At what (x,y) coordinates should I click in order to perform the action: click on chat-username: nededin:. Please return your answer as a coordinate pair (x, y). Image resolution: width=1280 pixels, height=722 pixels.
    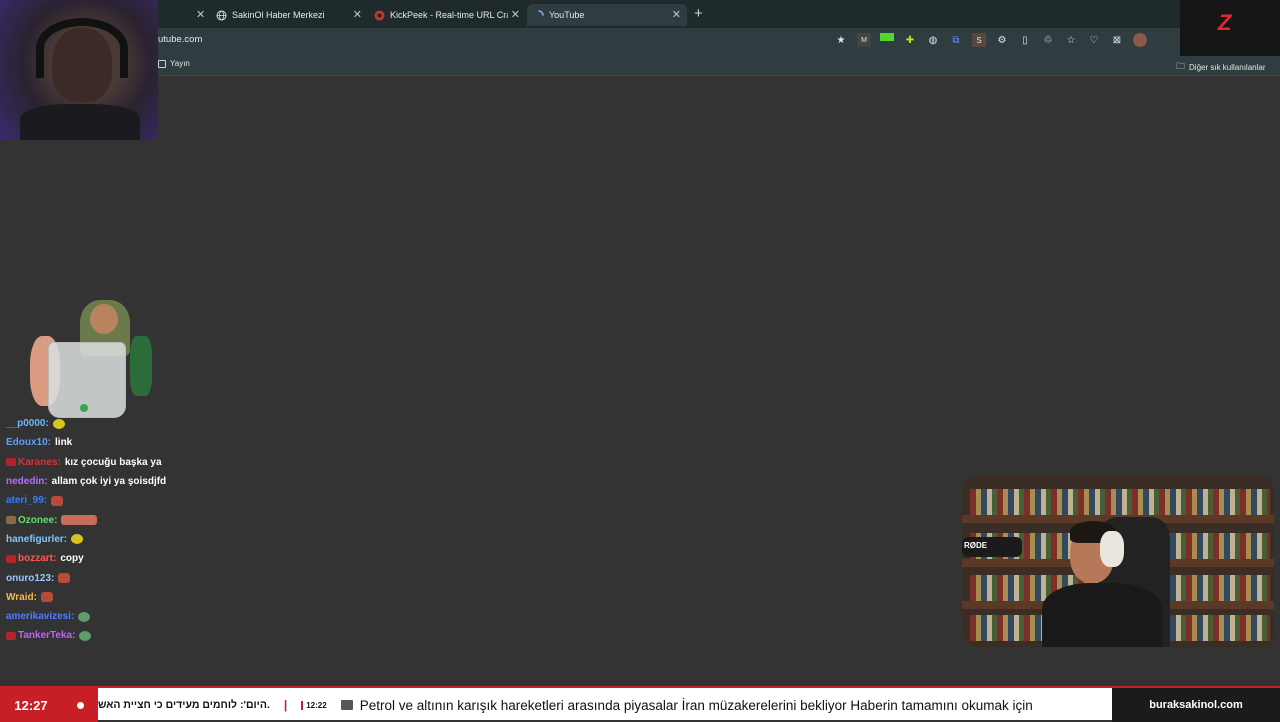
    Looking at the image, I should click on (27, 482).